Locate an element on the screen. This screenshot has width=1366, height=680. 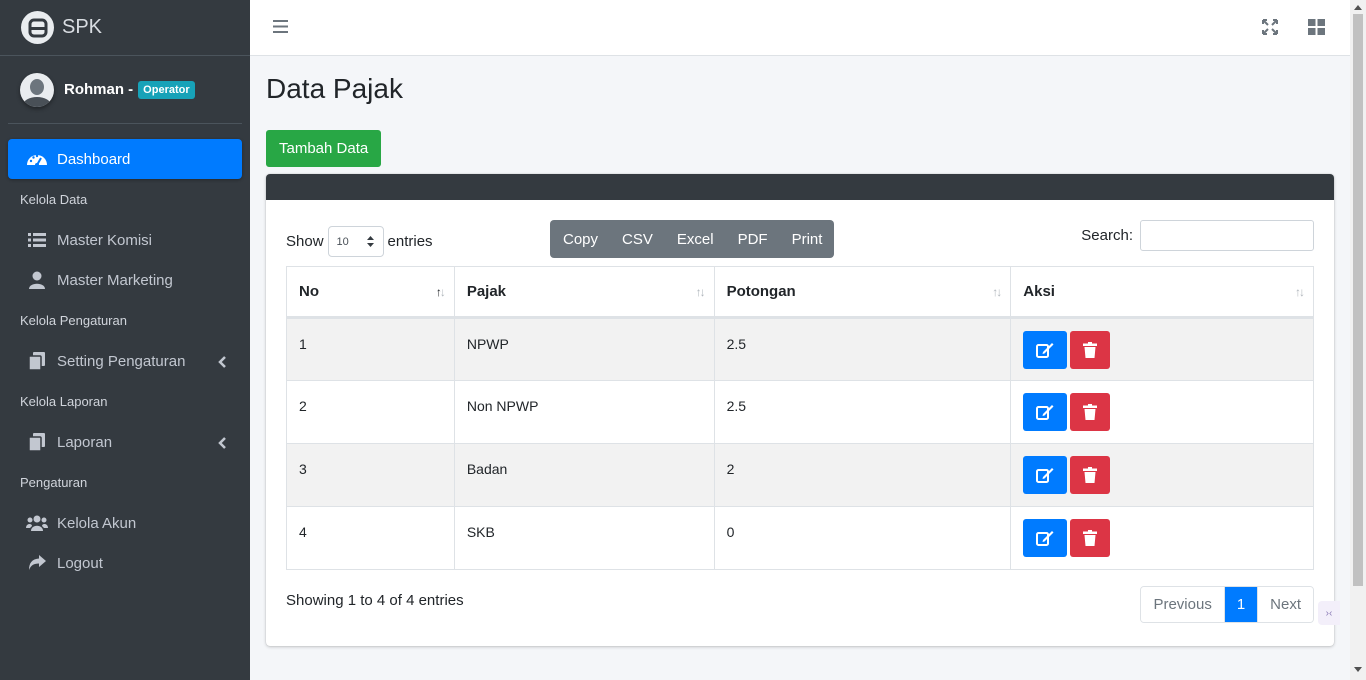
brand-name: SPK is located at coordinates (82, 27).